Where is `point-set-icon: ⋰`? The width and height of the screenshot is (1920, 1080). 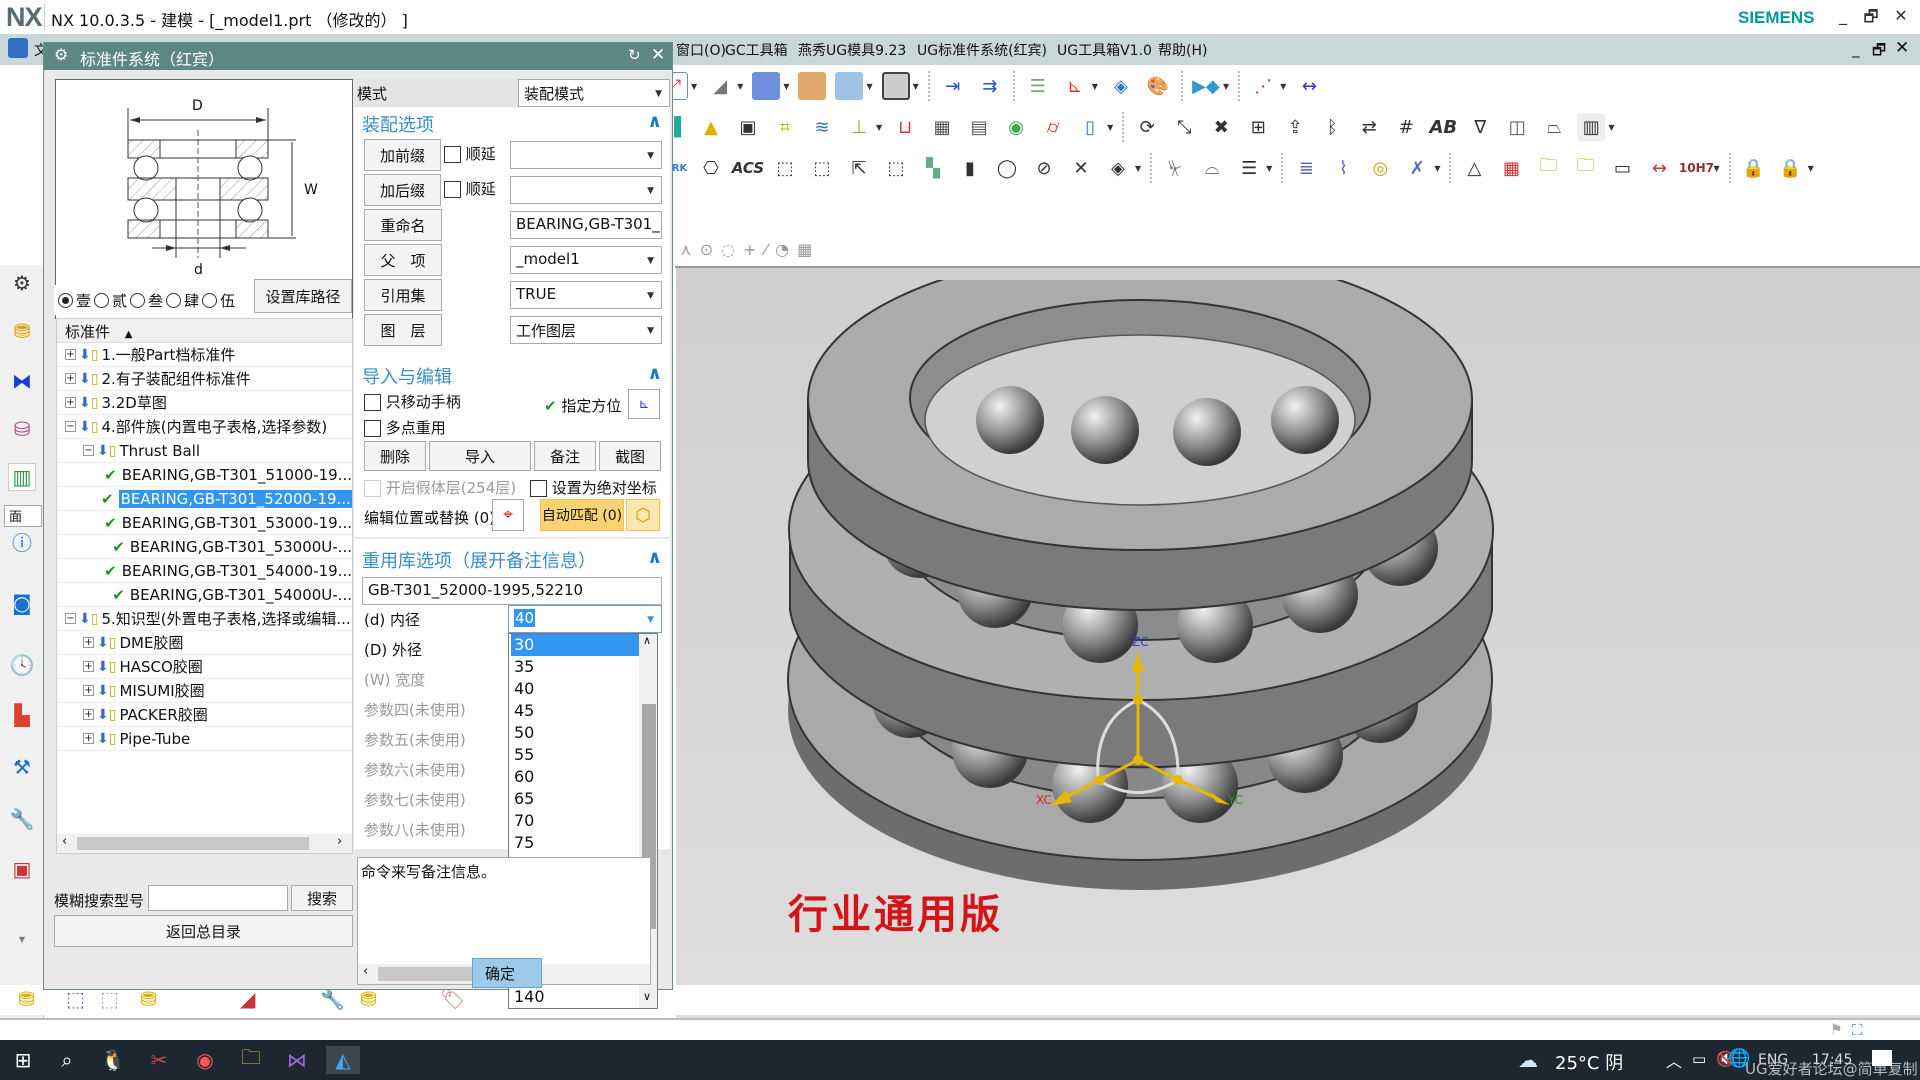
point-set-icon: ⋰ is located at coordinates (1263, 86).